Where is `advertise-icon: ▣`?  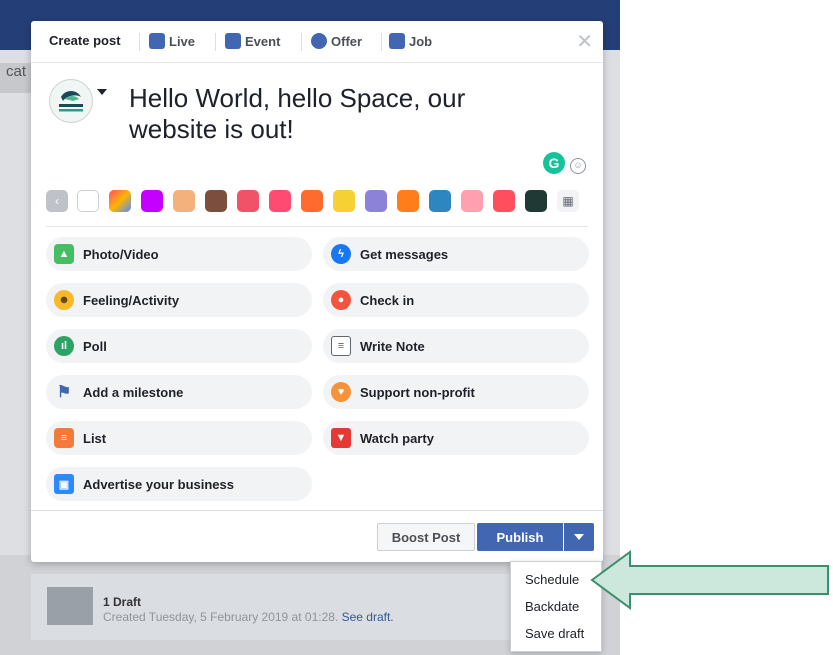
advertise-icon: ▣ is located at coordinates (64, 484).